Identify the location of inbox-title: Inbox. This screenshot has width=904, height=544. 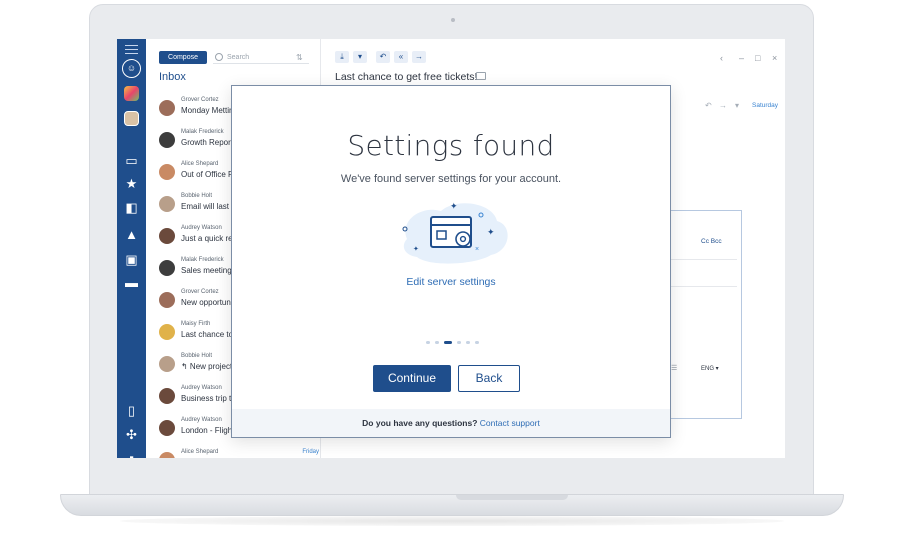
(172, 77).